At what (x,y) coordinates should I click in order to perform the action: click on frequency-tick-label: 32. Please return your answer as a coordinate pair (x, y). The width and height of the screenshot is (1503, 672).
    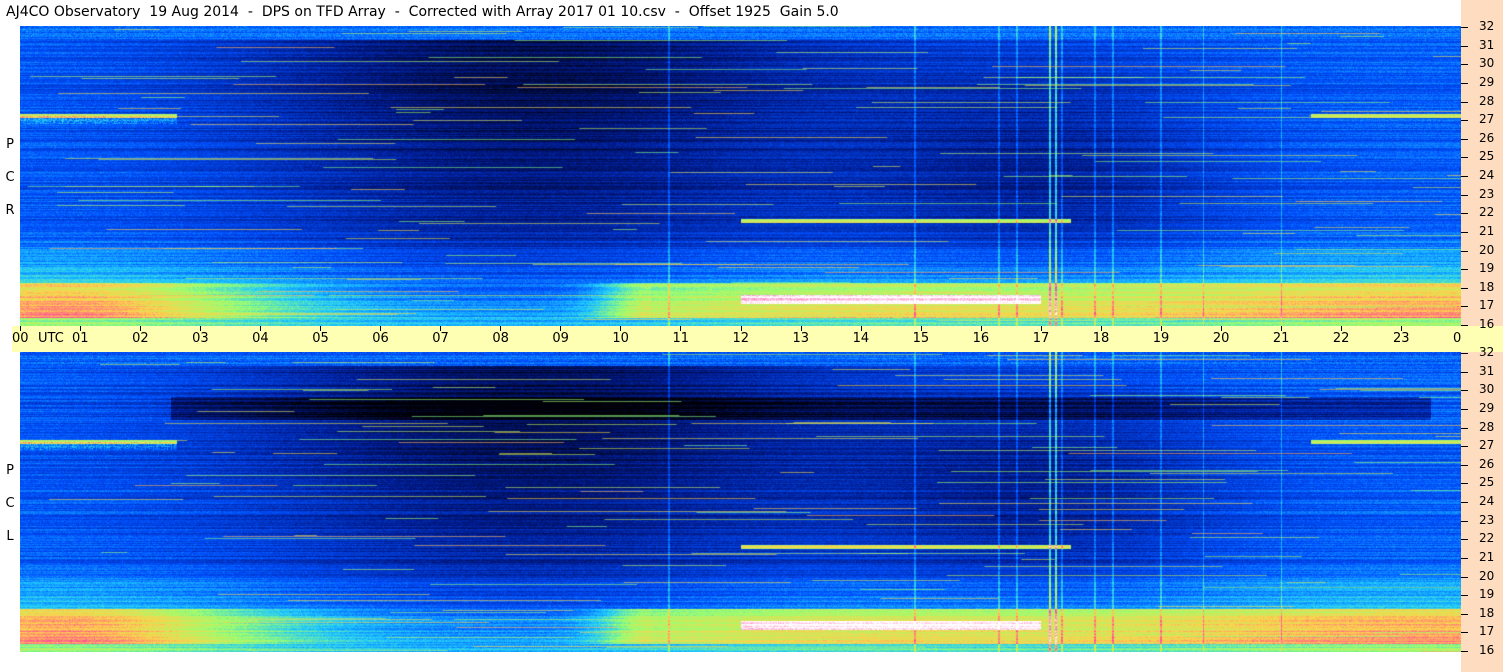
    Looking at the image, I should click on (1487, 26).